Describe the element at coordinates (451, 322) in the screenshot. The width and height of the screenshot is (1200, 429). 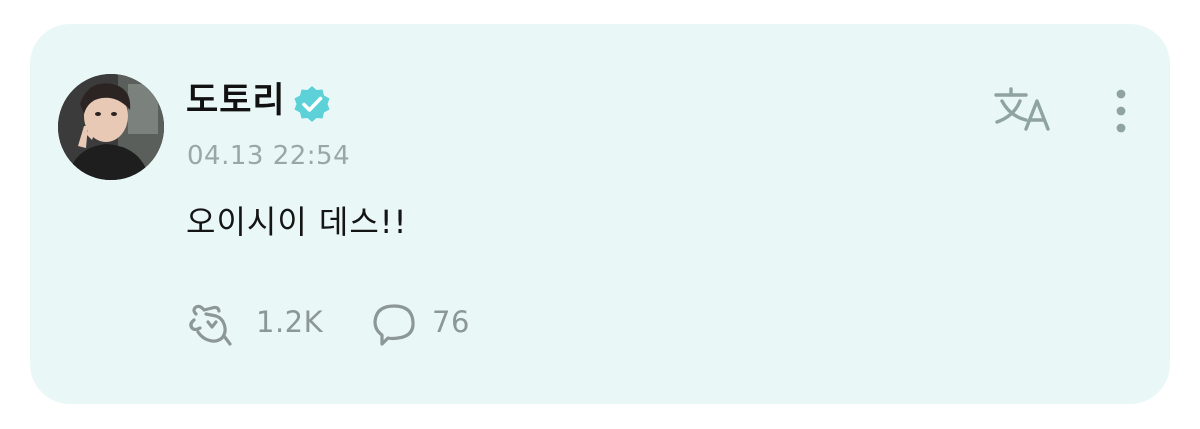
I see `comment-count: 76` at that location.